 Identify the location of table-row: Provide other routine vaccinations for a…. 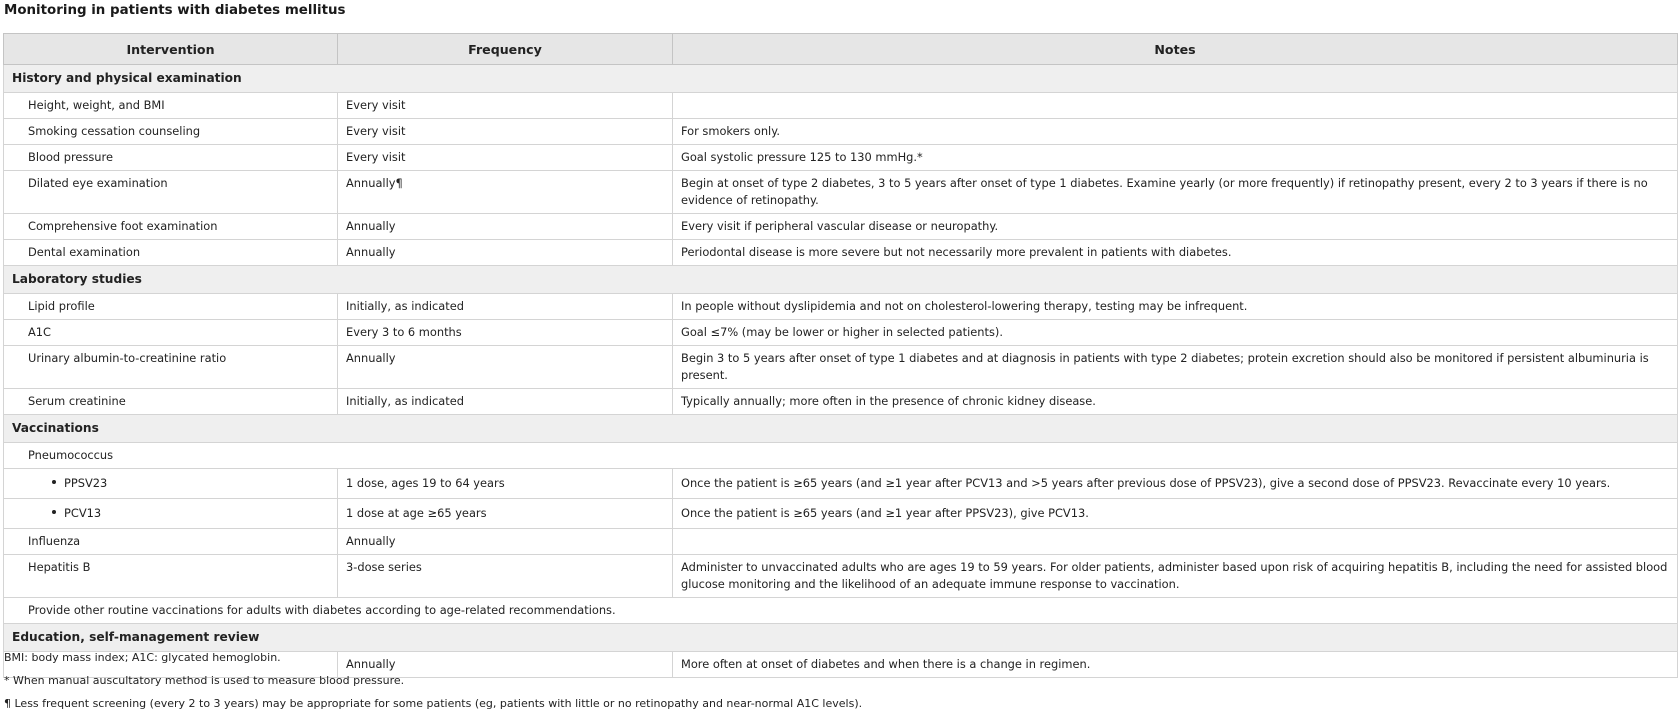
(840, 610).